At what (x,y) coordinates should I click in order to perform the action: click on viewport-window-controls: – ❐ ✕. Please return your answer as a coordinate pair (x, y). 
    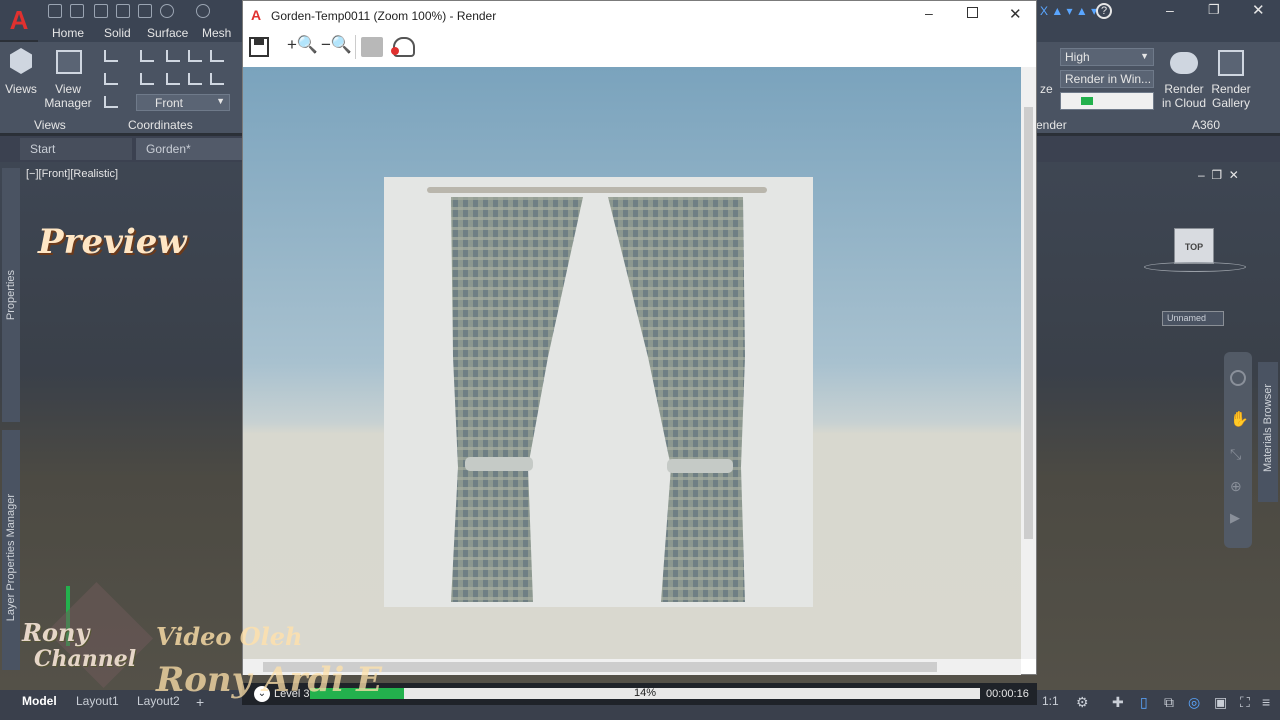
    Looking at the image, I should click on (1218, 175).